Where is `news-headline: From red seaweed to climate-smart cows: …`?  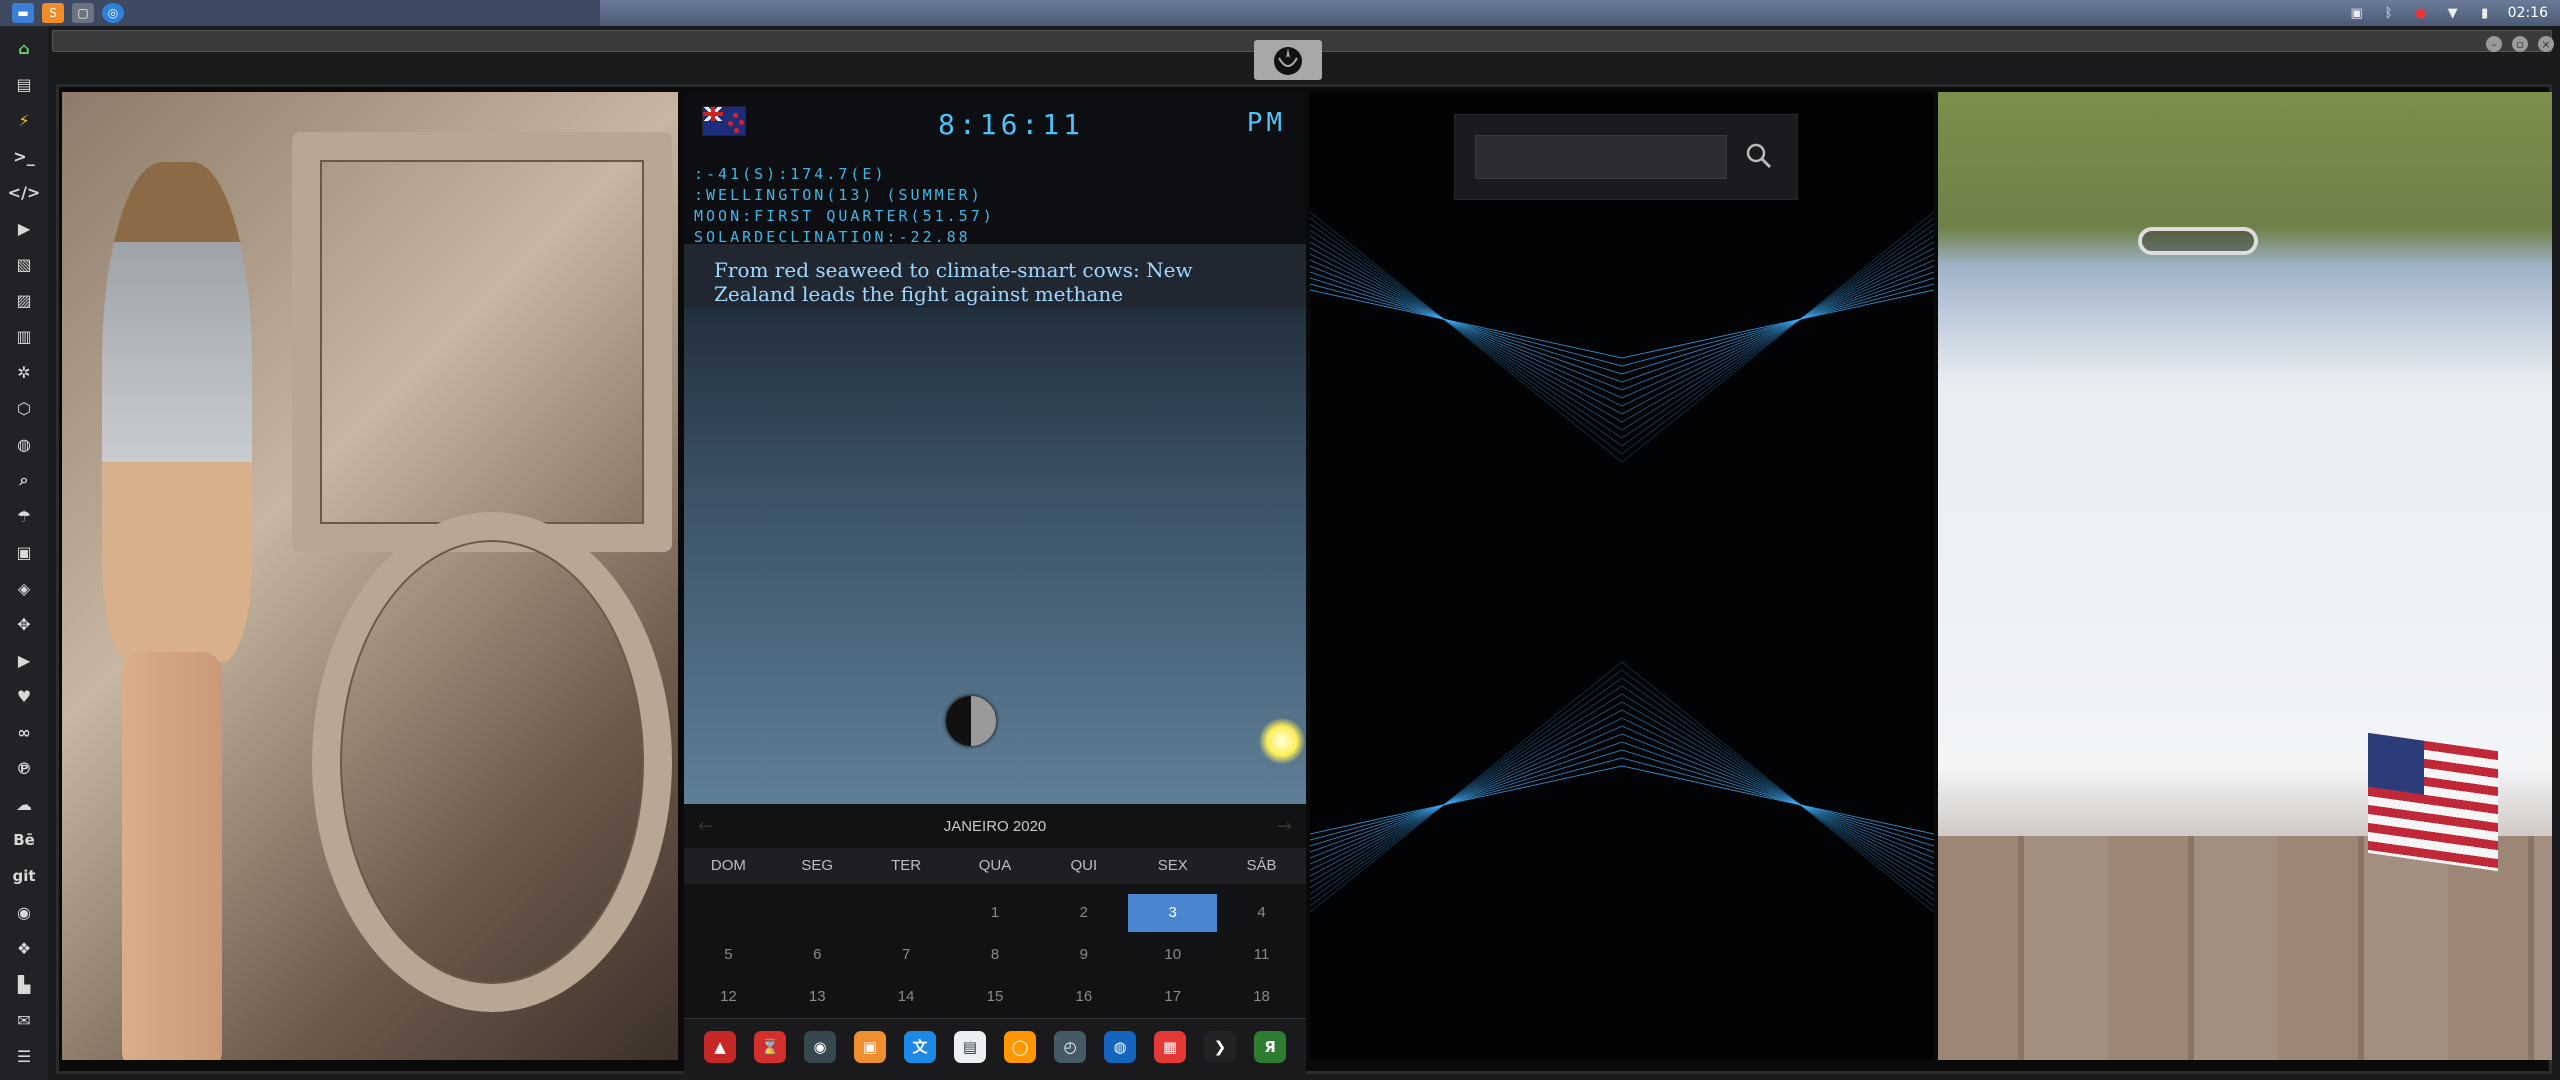 news-headline: From red seaweed to climate-smart cows: … is located at coordinates (995, 282).